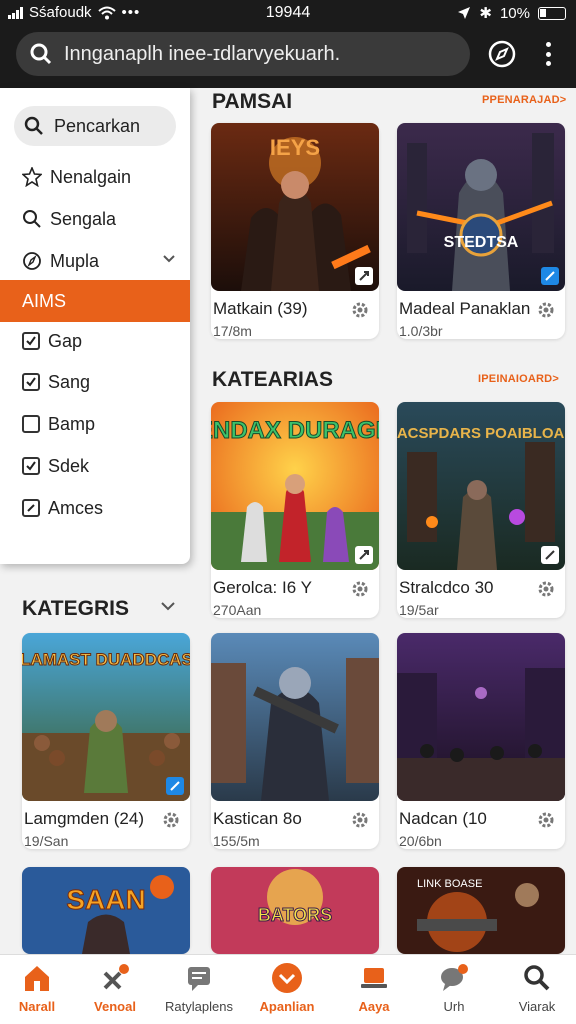 This screenshot has height=1024, width=576. Describe the element at coordinates (39, 992) in the screenshot. I see `tab-home: Narall` at that location.